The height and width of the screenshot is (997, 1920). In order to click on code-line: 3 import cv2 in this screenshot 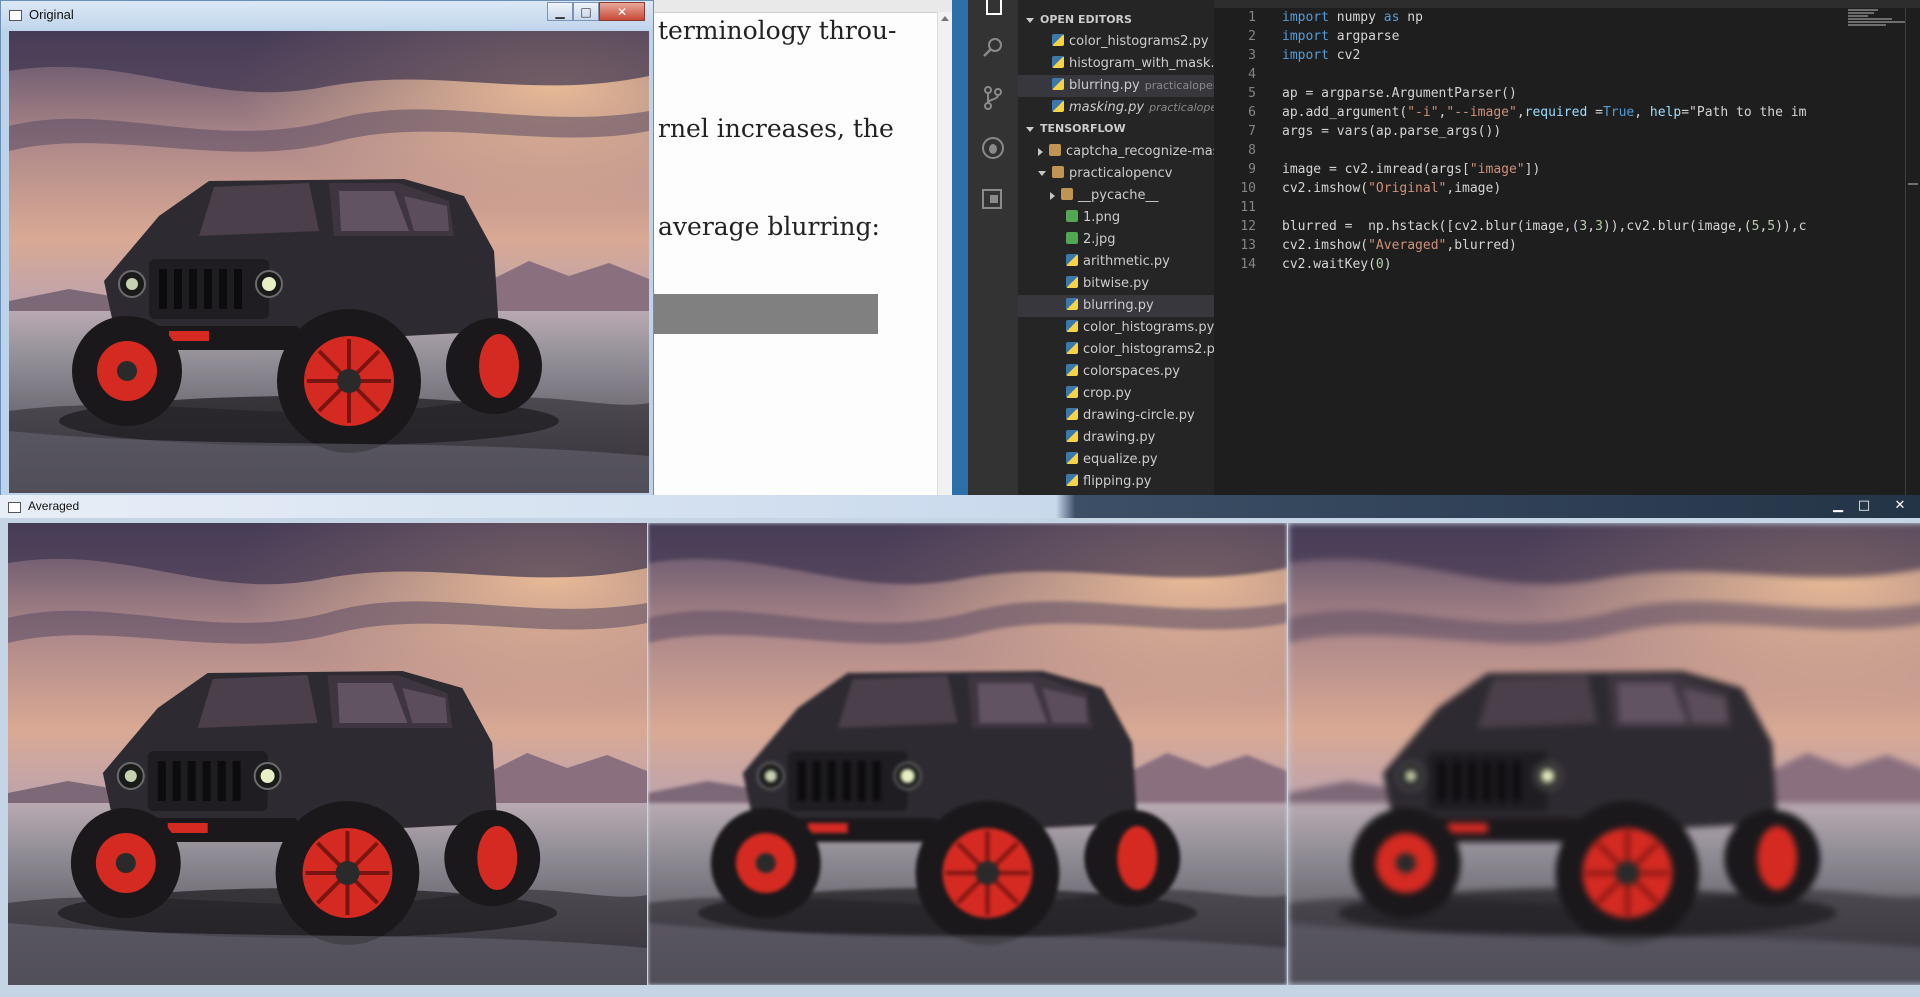, I will do `click(1567, 55)`.